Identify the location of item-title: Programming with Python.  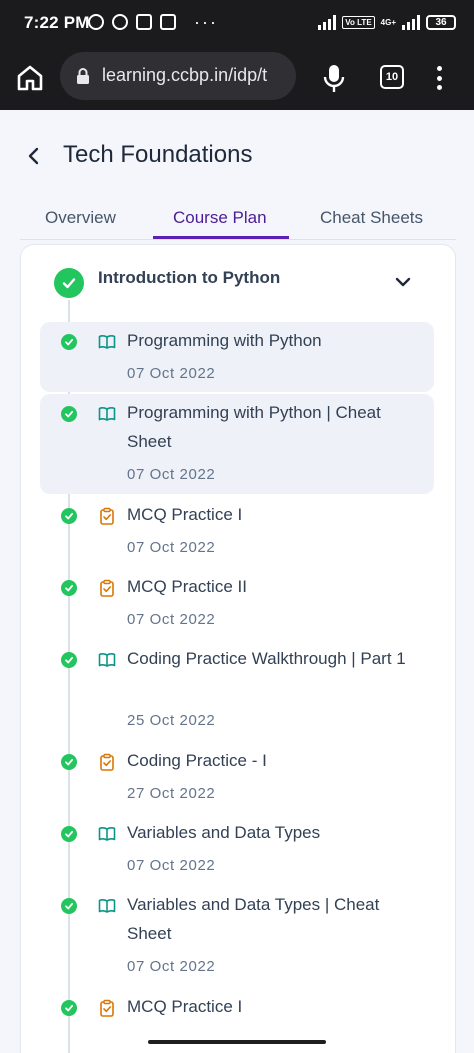
(224, 340).